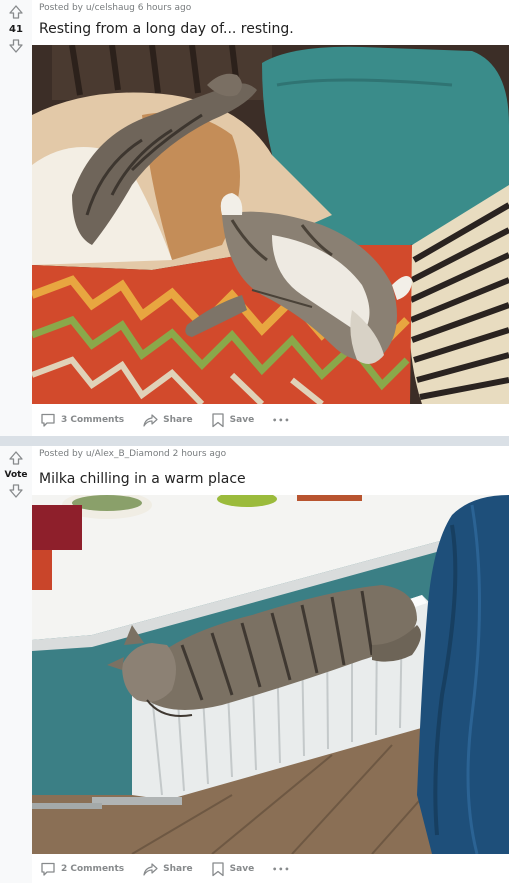 The image size is (509, 883). Describe the element at coordinates (16, 29) in the screenshot. I see `vote-score: 41` at that location.